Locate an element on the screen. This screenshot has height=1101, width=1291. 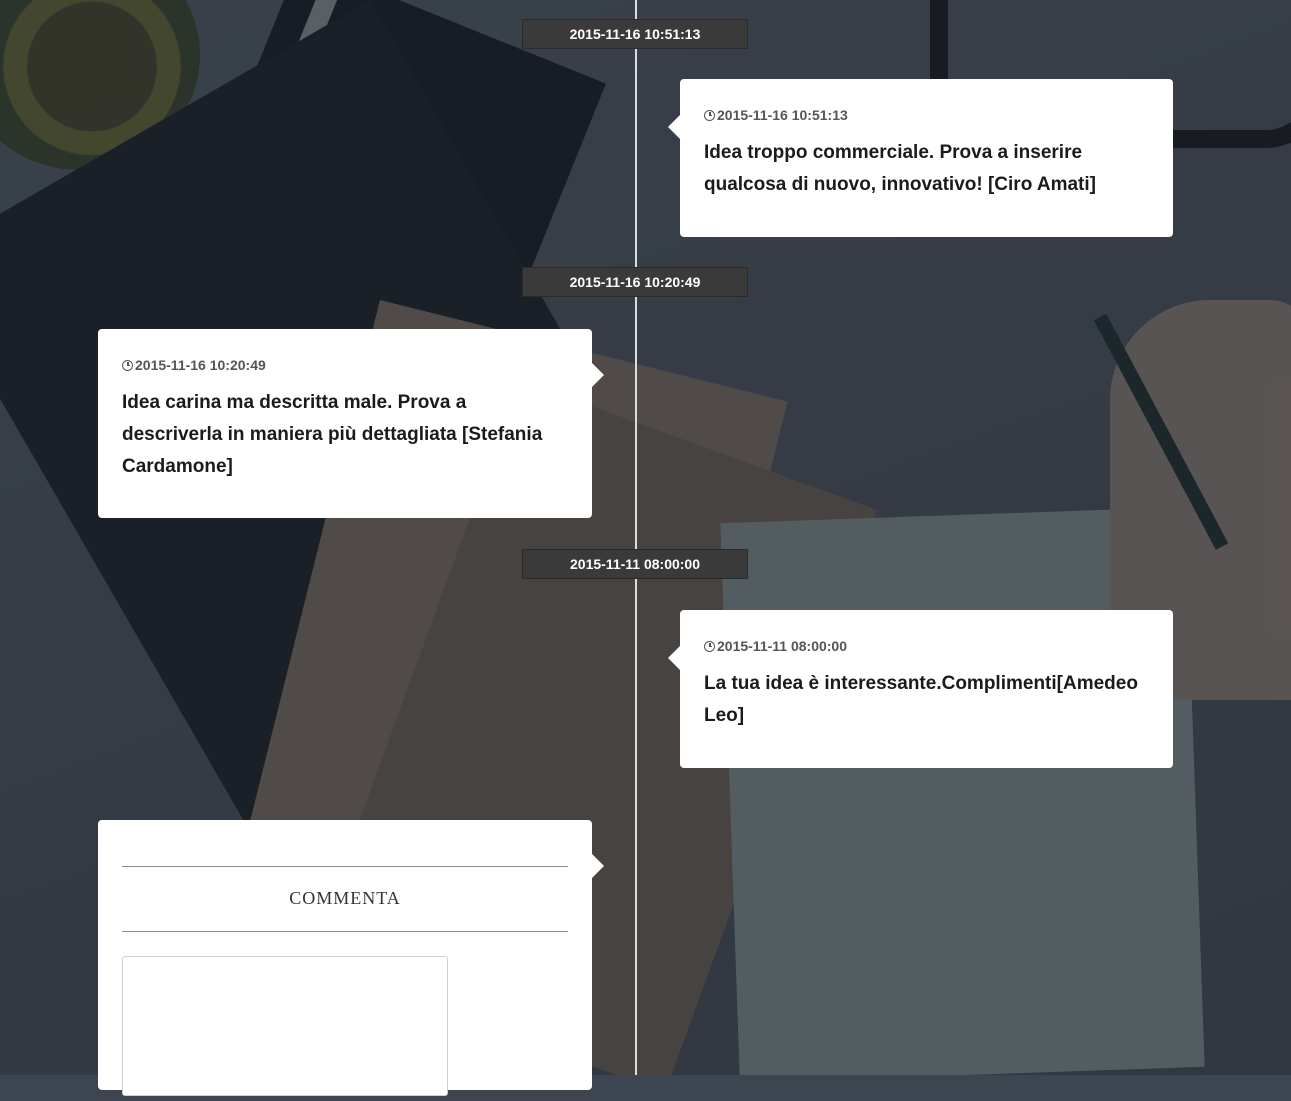
comment-meta: 2015-11-11 08:00:00 is located at coordinates (926, 646).